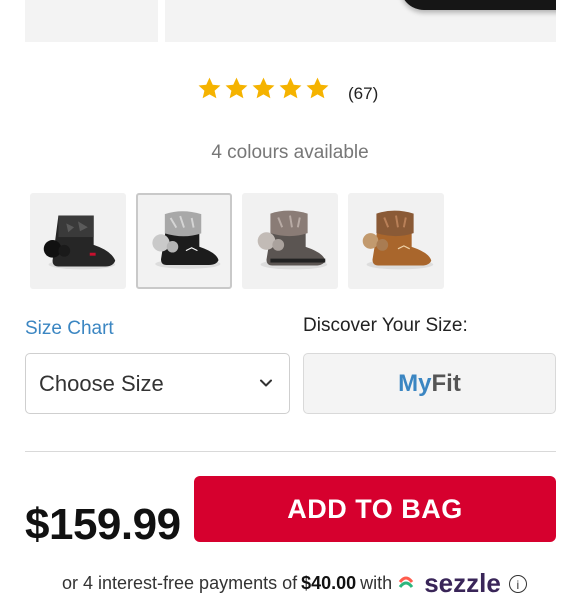 The height and width of the screenshot is (599, 580). Describe the element at coordinates (517, 583) in the screenshot. I see `info-icon: i` at that location.